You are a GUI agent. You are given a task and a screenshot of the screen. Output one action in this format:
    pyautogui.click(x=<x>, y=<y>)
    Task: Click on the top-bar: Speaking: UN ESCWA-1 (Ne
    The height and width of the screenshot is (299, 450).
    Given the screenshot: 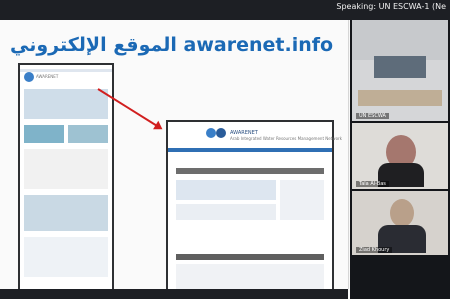 What is the action you would take?
    pyautogui.click(x=225, y=10)
    